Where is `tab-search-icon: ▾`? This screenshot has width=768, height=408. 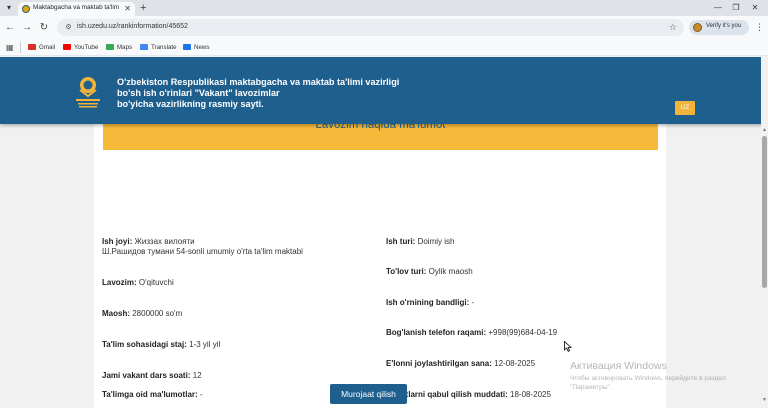 tab-search-icon: ▾ is located at coordinates (9, 8).